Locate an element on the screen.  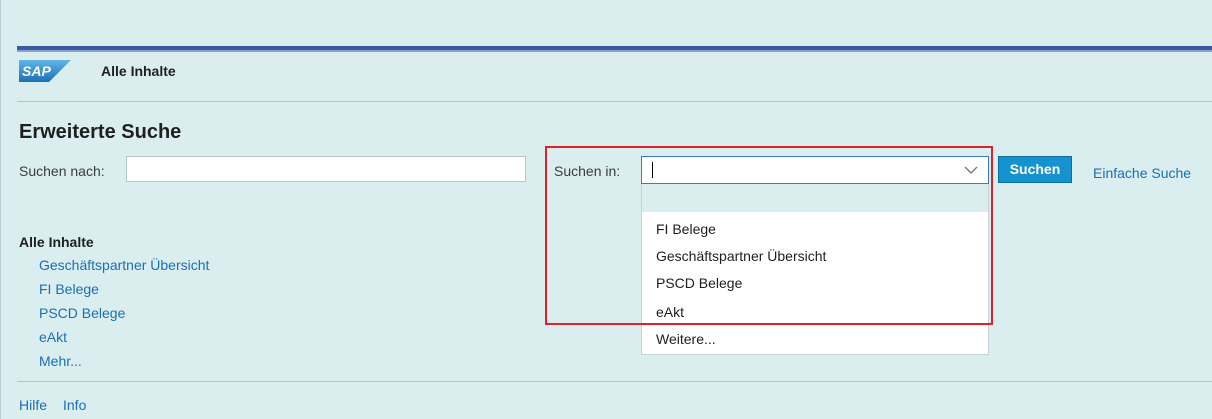
tree-item-eakt: eAkt is located at coordinates (53, 337).